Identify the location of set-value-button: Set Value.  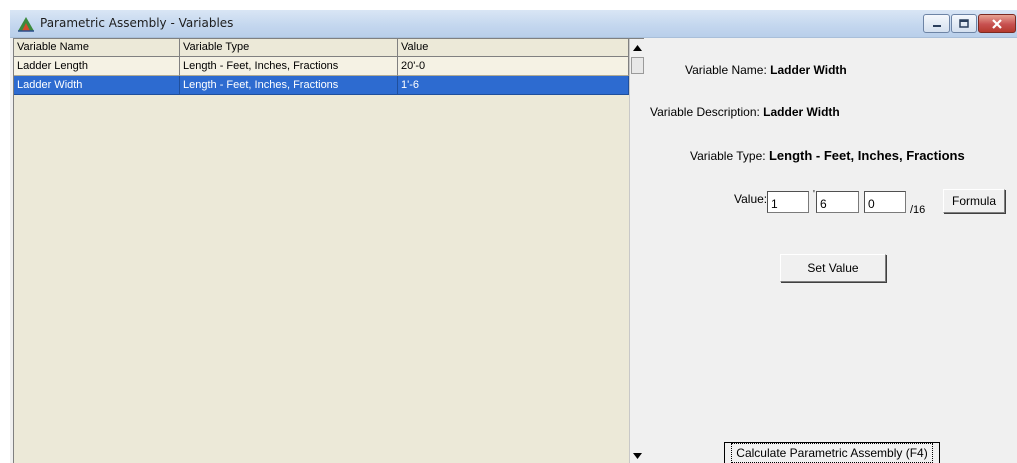
(833, 268).